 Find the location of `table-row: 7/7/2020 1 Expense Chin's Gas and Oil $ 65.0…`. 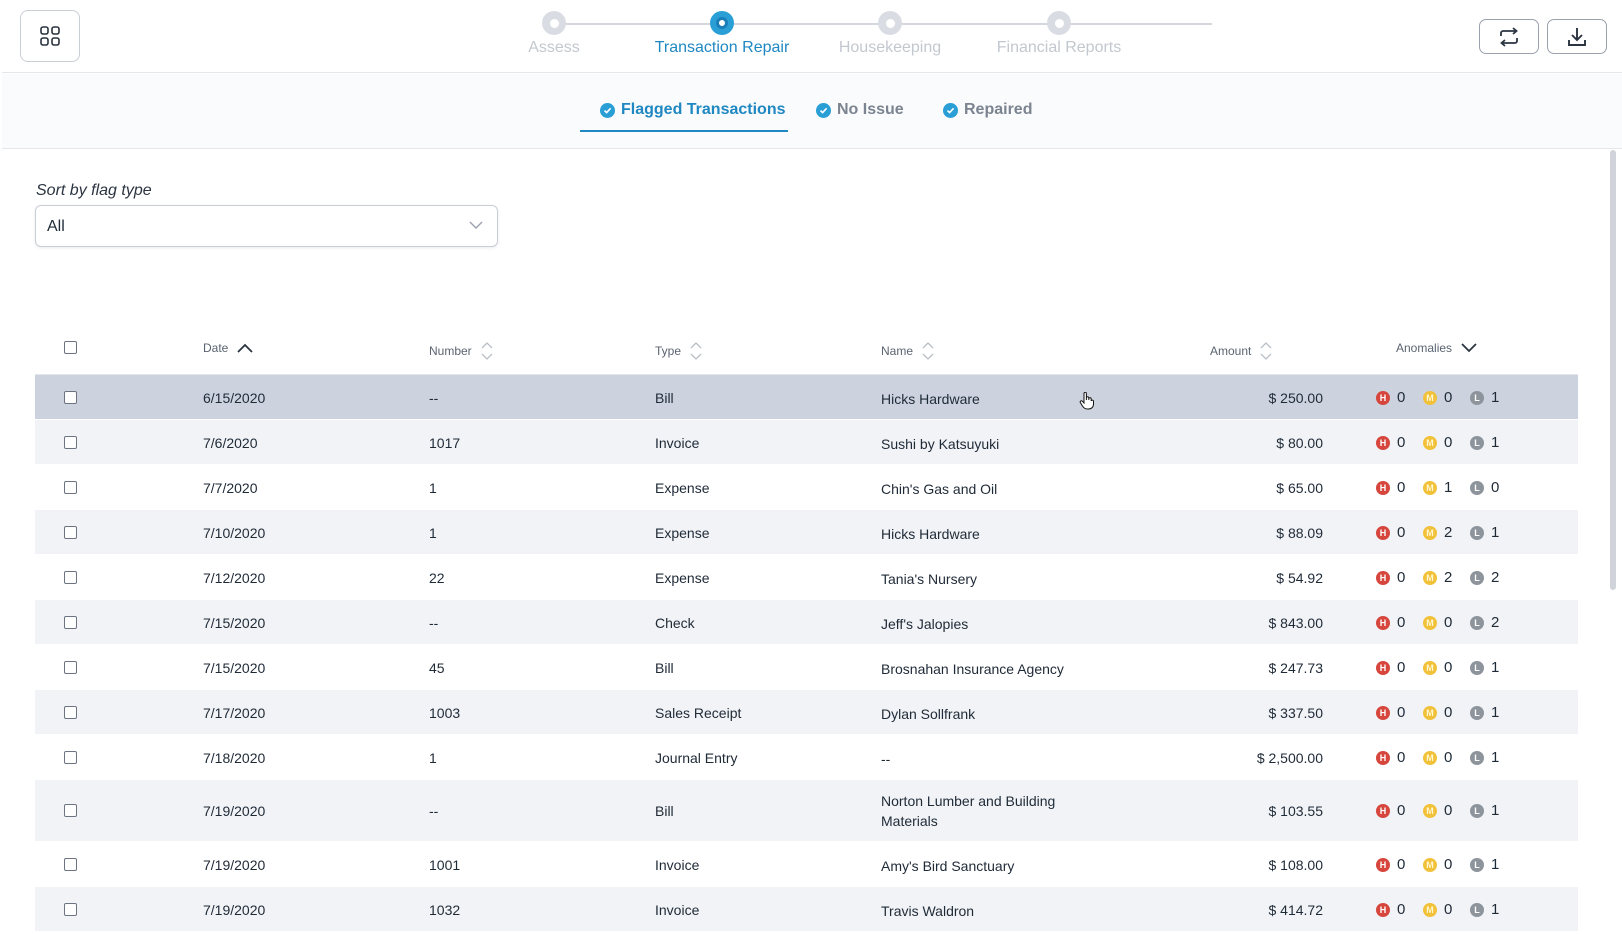

table-row: 7/7/2020 1 Expense Chin's Gas and Oil $ 65.0… is located at coordinates (806, 487).